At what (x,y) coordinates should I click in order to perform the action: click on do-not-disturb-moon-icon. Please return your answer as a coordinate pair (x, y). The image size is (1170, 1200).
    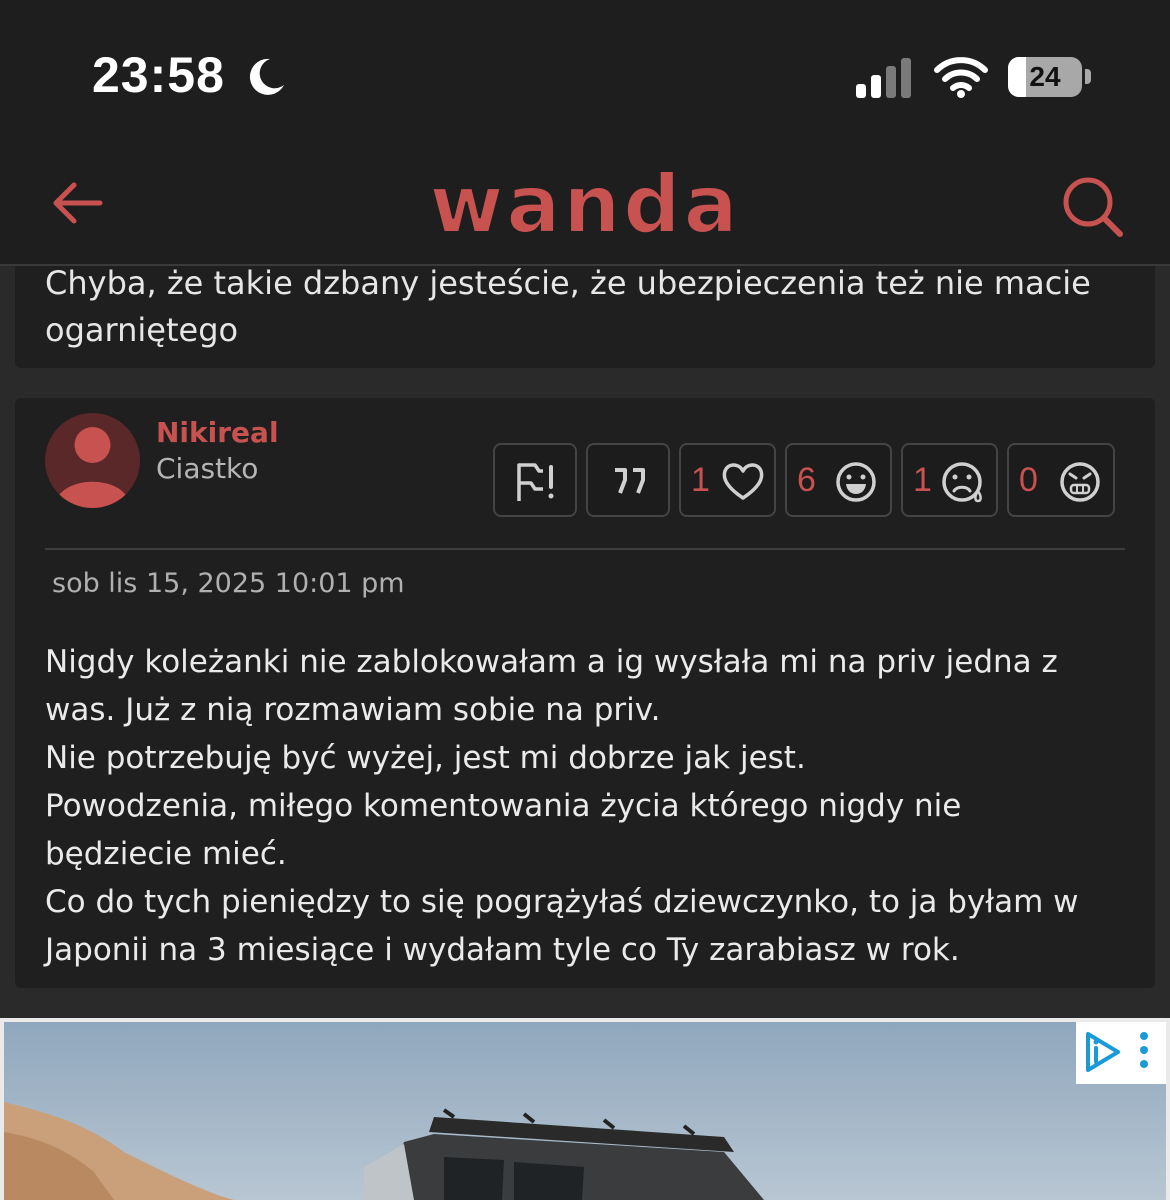
    Looking at the image, I should click on (266, 76).